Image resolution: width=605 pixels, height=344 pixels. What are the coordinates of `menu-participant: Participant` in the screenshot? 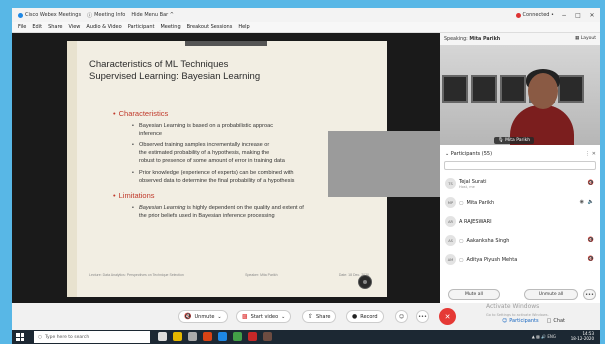 It's located at (141, 27).